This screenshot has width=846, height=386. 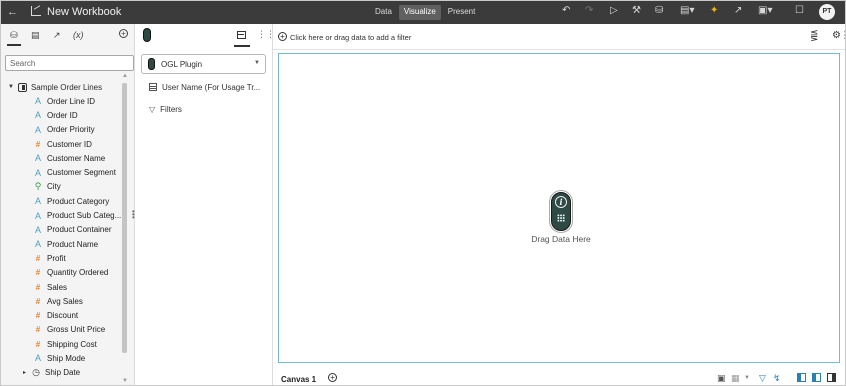 What do you see at coordinates (714, 12) in the screenshot?
I see `auto-insights-icon: ✦` at bounding box center [714, 12].